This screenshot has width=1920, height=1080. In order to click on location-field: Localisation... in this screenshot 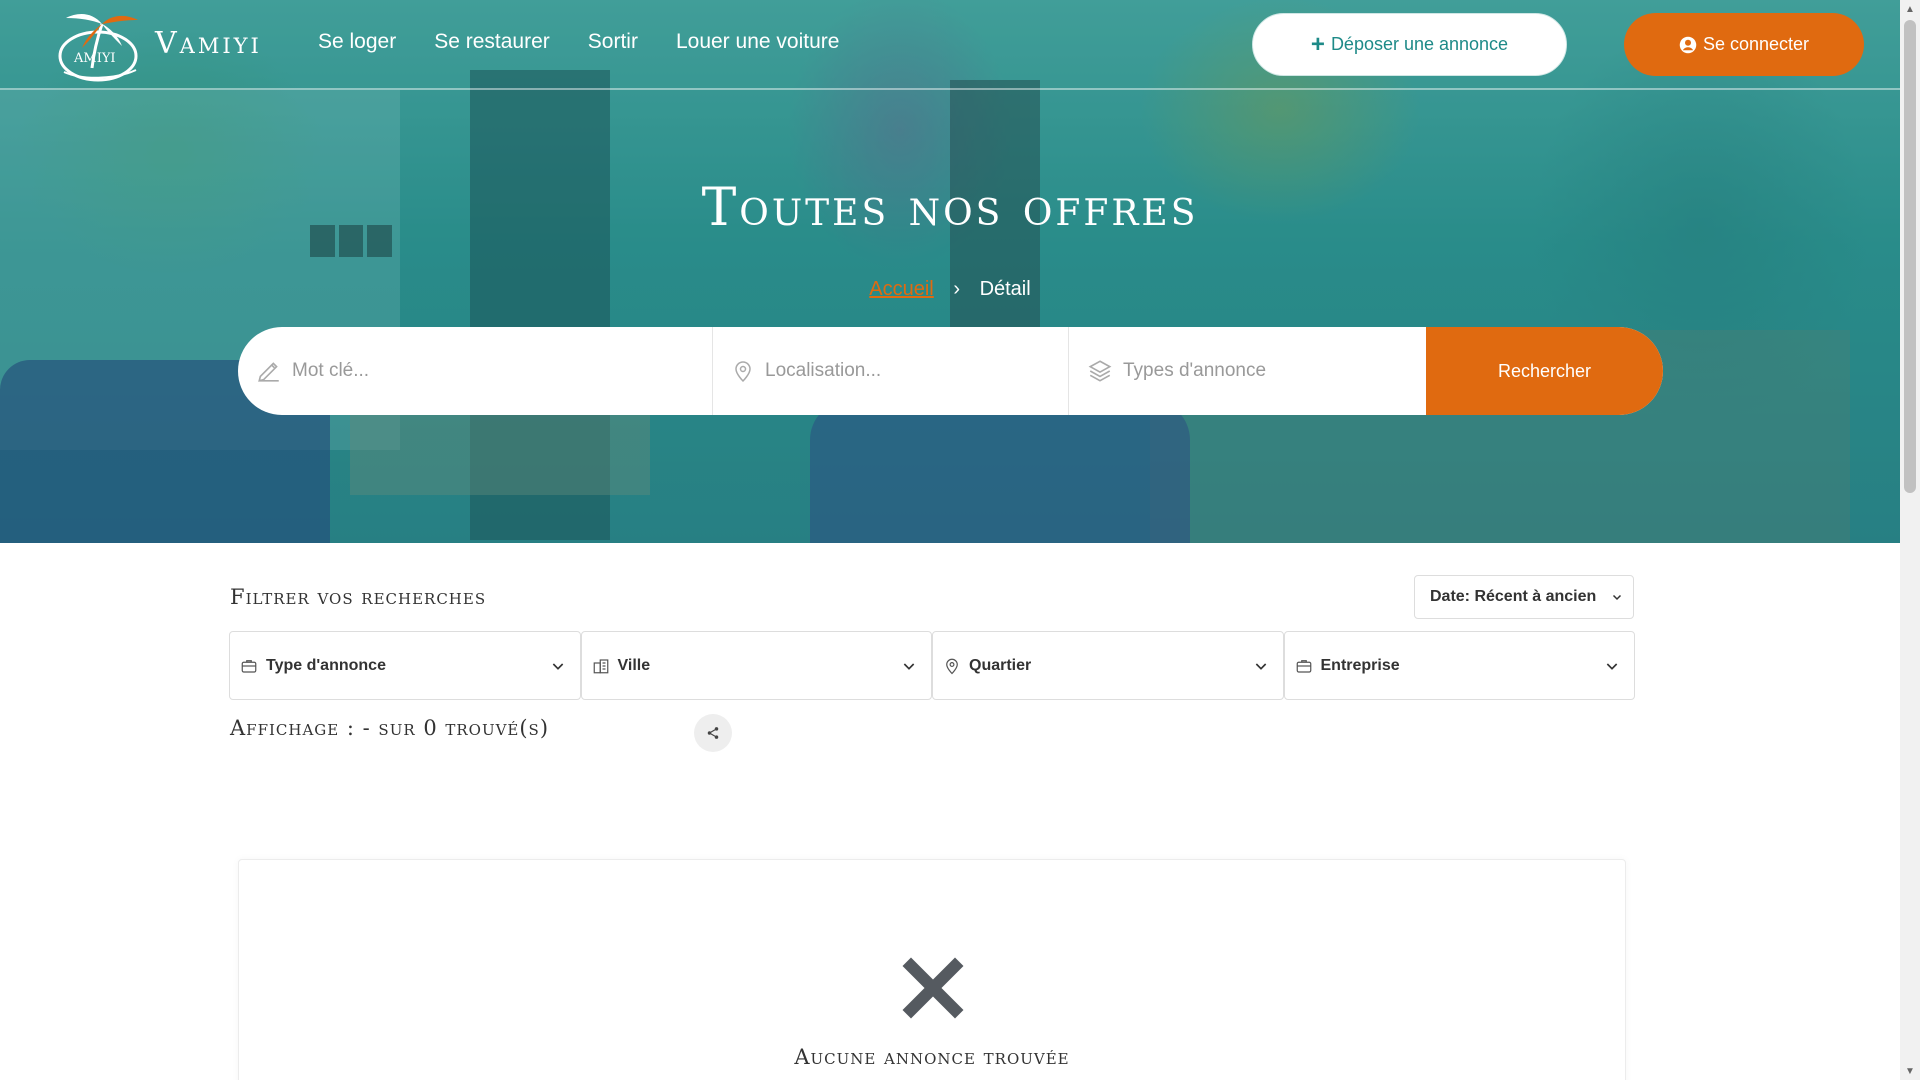, I will do `click(891, 371)`.